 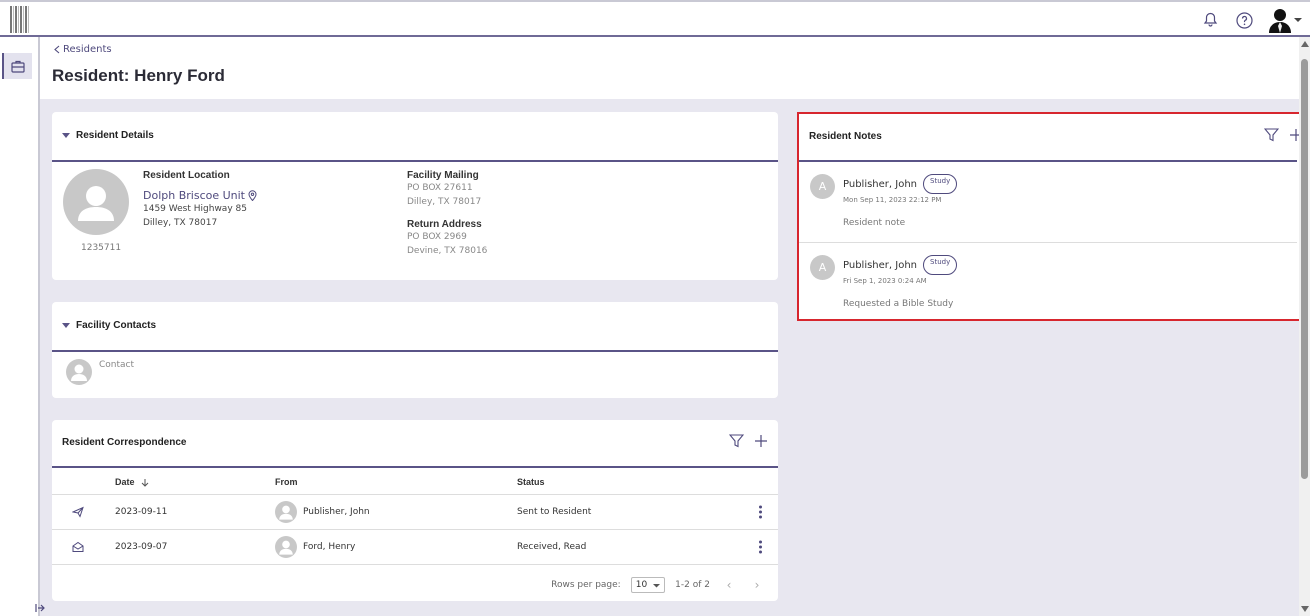 I want to click on unit-link: Dolph Briscoe Unit, so click(x=200, y=195).